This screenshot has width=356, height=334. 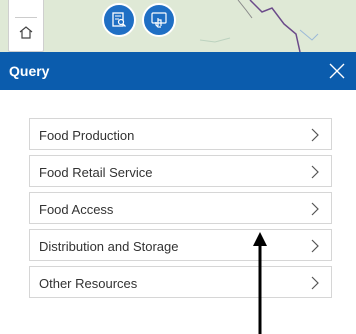 What do you see at coordinates (26, 32) in the screenshot?
I see `home-icon` at bounding box center [26, 32].